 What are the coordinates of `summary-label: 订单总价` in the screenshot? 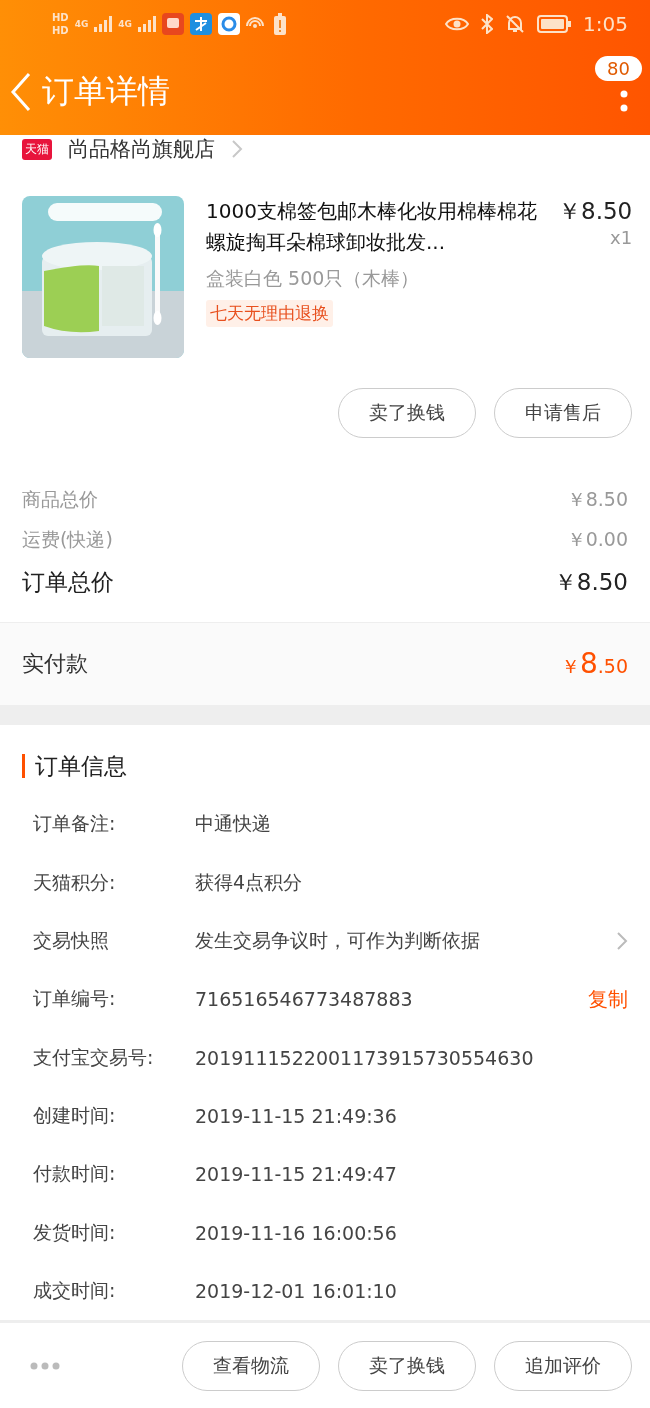 It's located at (68, 582).